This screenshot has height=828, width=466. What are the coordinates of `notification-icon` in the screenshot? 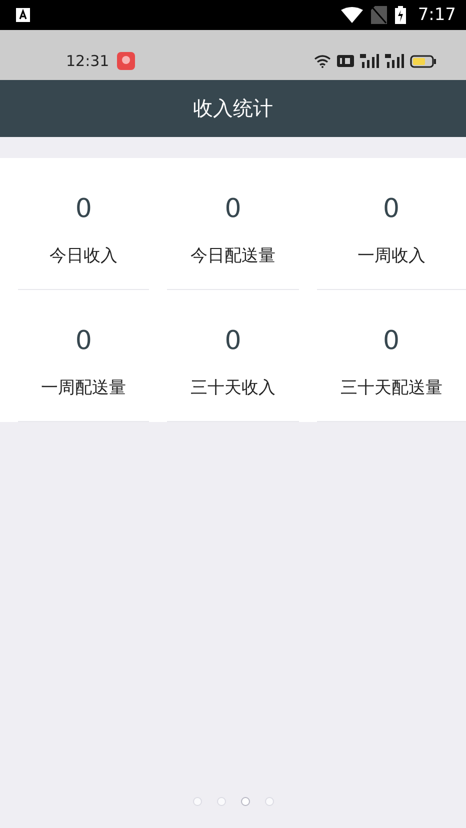 It's located at (23, 15).